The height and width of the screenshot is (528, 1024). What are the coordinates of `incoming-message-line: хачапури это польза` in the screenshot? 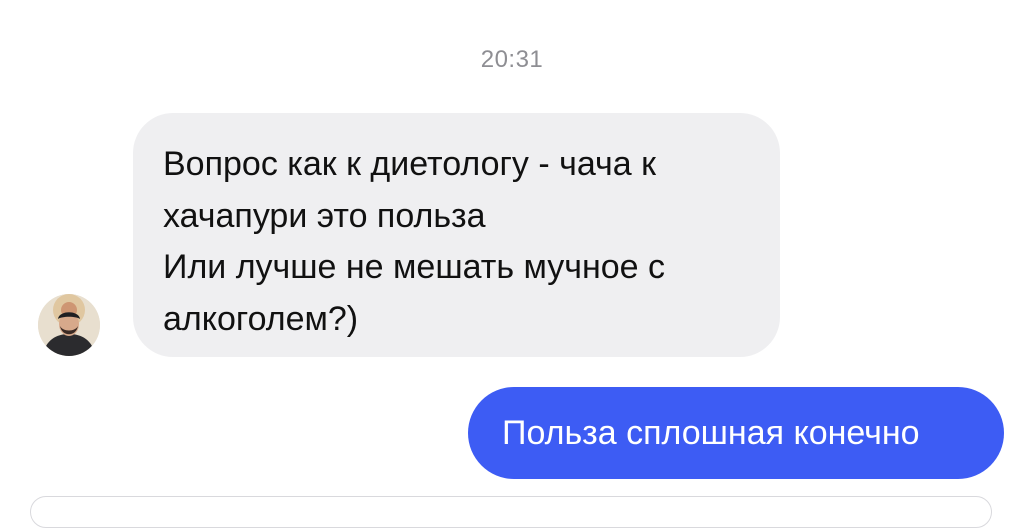 It's located at (324, 215).